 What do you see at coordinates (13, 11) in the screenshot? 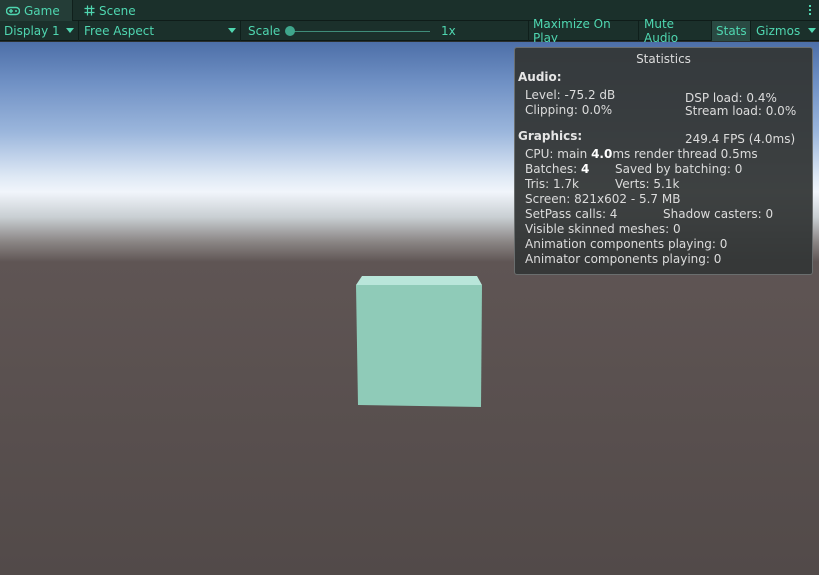
I see `gamepad-icon` at bounding box center [13, 11].